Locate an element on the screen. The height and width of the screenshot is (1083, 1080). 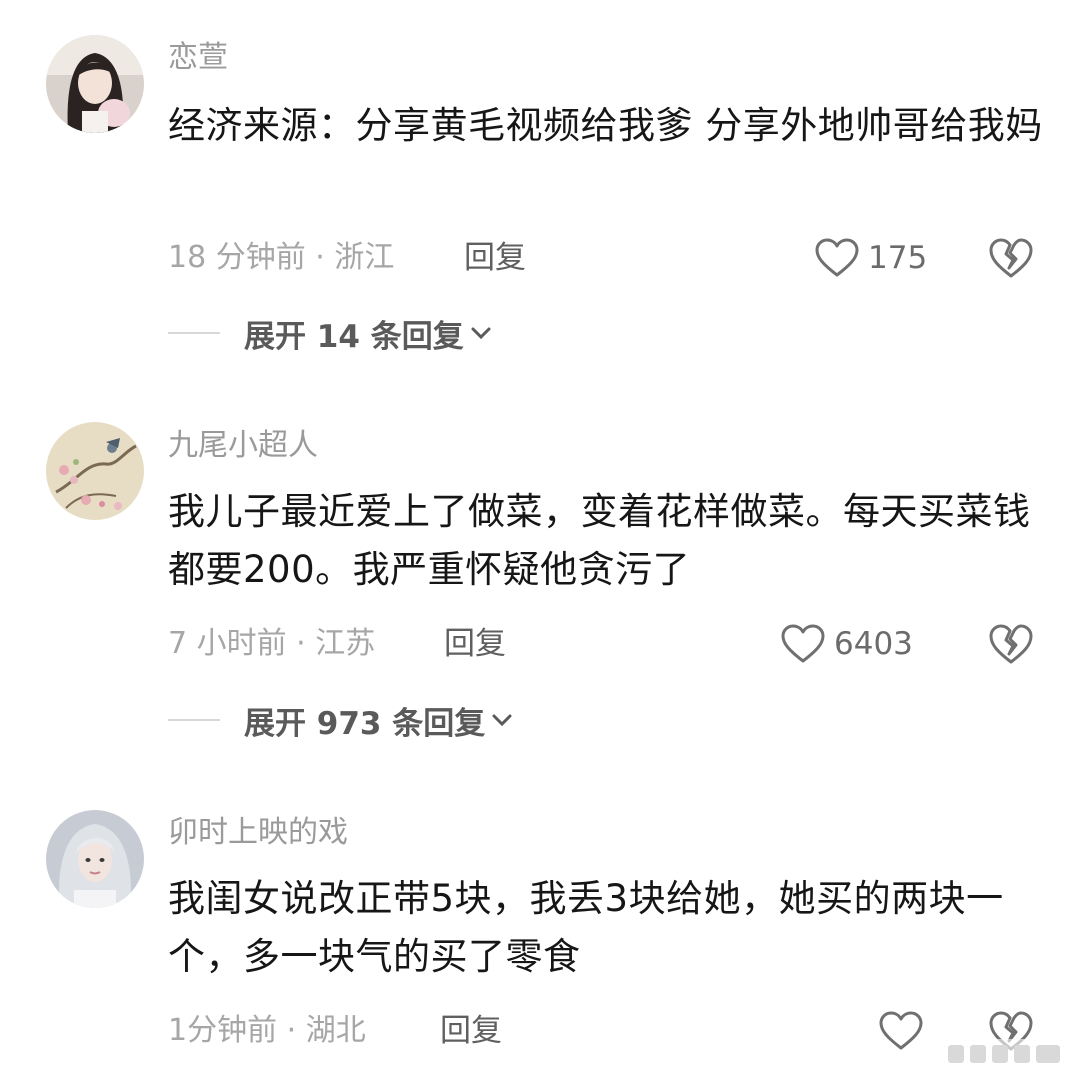
like-button: 6403 is located at coordinates (846, 644).